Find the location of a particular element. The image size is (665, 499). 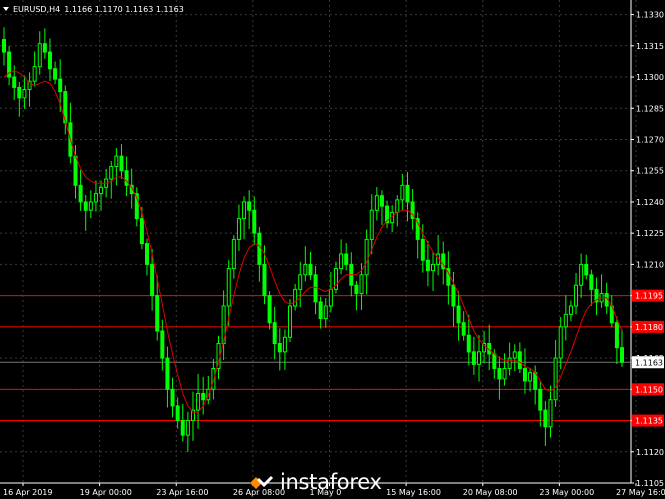

watermark-text: instaforex is located at coordinates (331, 482).